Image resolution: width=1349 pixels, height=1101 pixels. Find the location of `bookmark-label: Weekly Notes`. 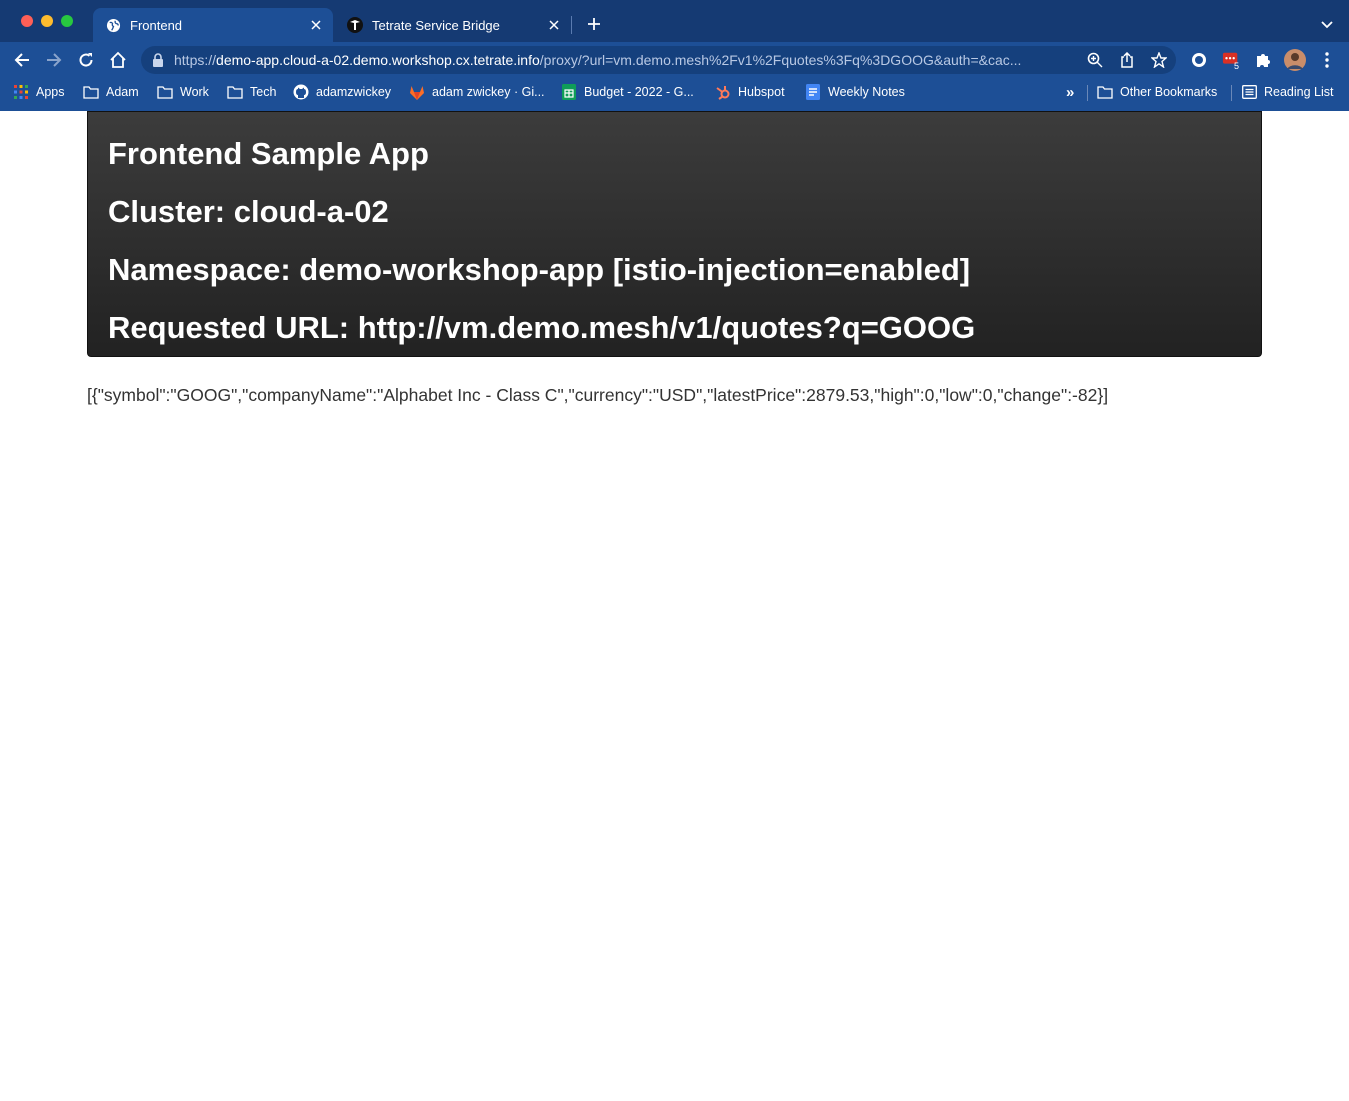

bookmark-label: Weekly Notes is located at coordinates (866, 92).